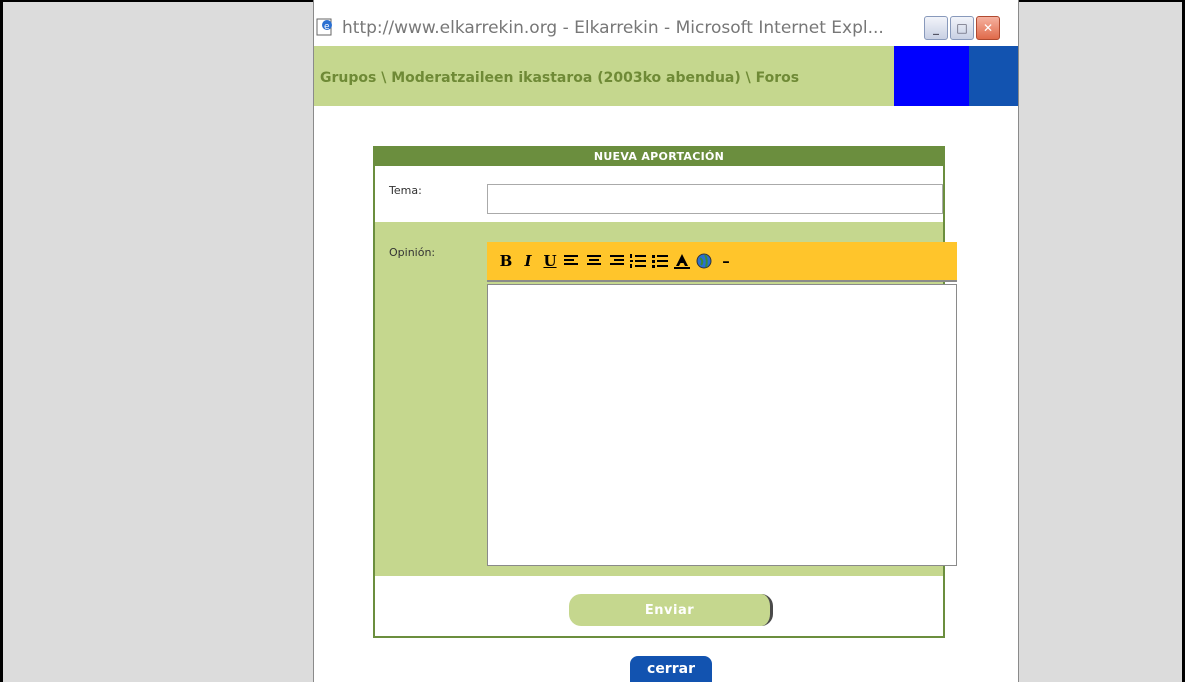 This screenshot has height=682, width=1185. What do you see at coordinates (506, 261) in the screenshot?
I see `bold-button: B` at bounding box center [506, 261].